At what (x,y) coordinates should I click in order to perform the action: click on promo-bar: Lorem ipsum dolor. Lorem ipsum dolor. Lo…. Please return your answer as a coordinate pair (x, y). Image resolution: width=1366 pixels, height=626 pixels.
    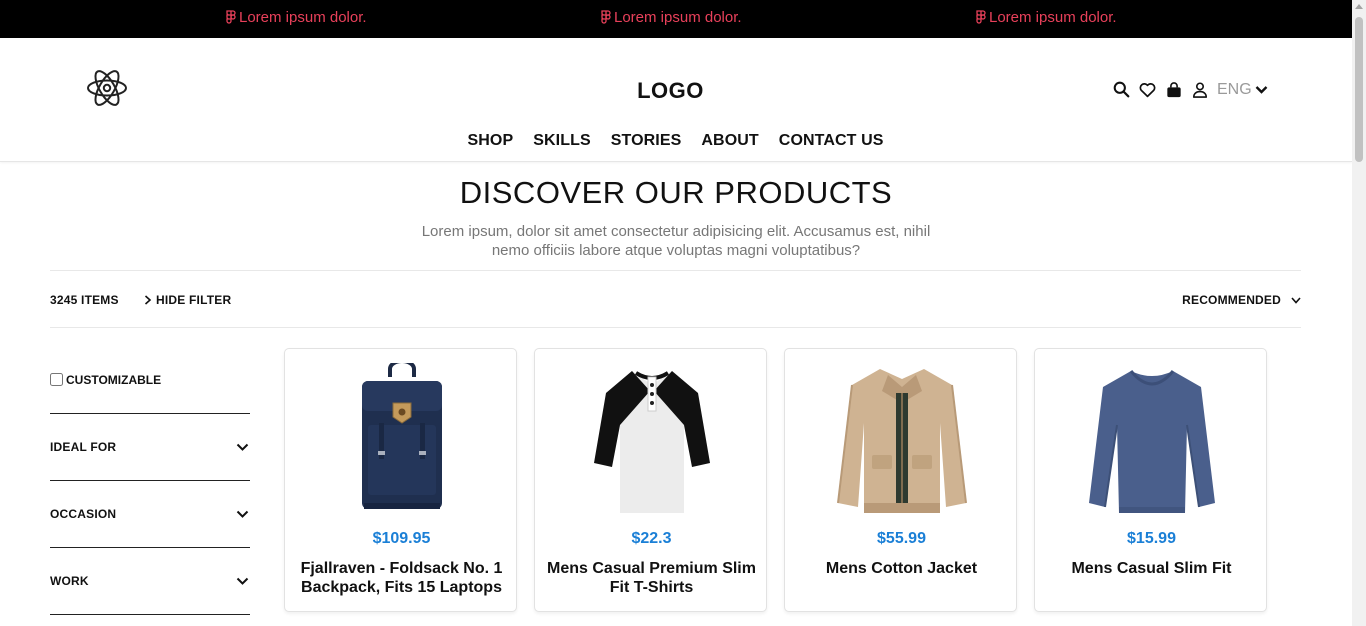
    Looking at the image, I should click on (676, 19).